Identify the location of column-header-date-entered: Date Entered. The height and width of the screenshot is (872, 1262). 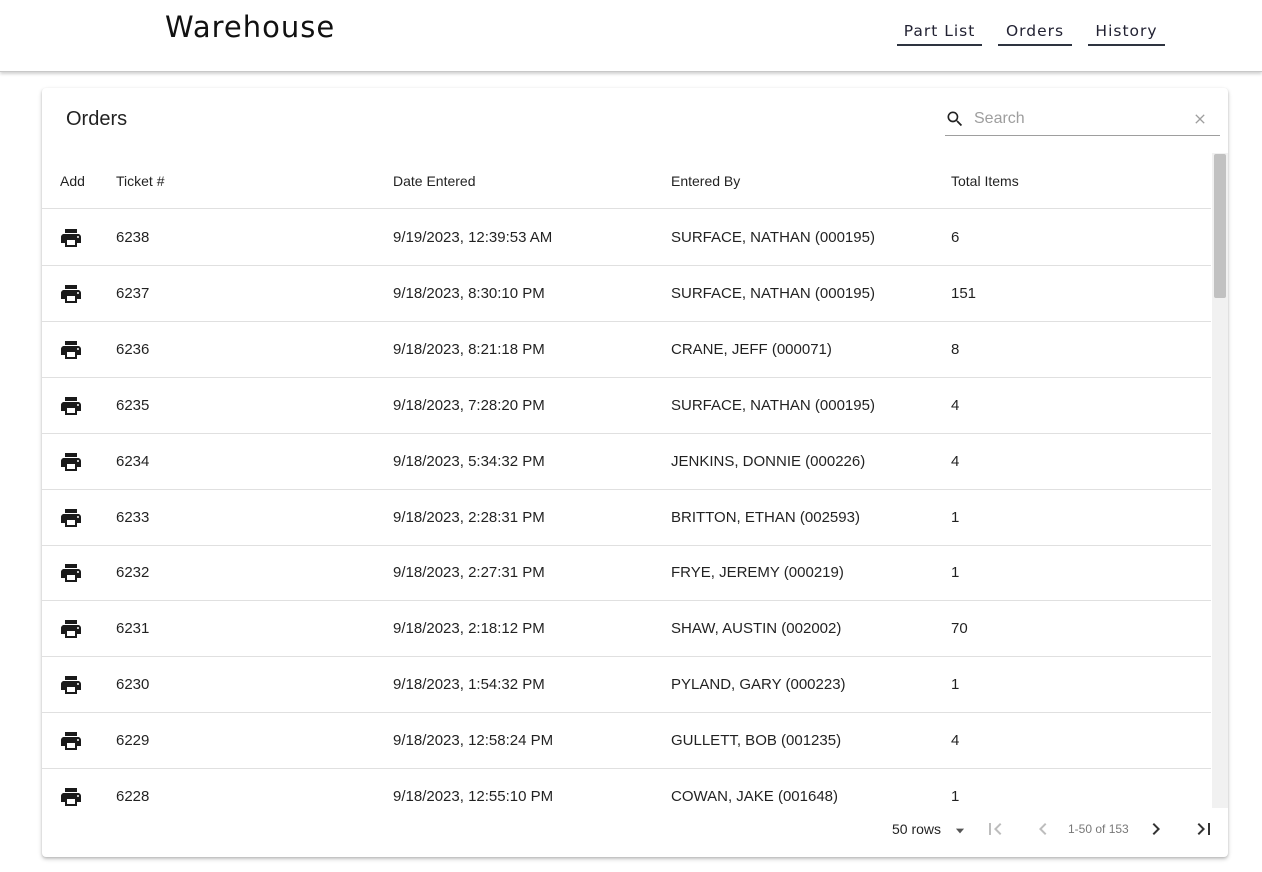
(434, 181).